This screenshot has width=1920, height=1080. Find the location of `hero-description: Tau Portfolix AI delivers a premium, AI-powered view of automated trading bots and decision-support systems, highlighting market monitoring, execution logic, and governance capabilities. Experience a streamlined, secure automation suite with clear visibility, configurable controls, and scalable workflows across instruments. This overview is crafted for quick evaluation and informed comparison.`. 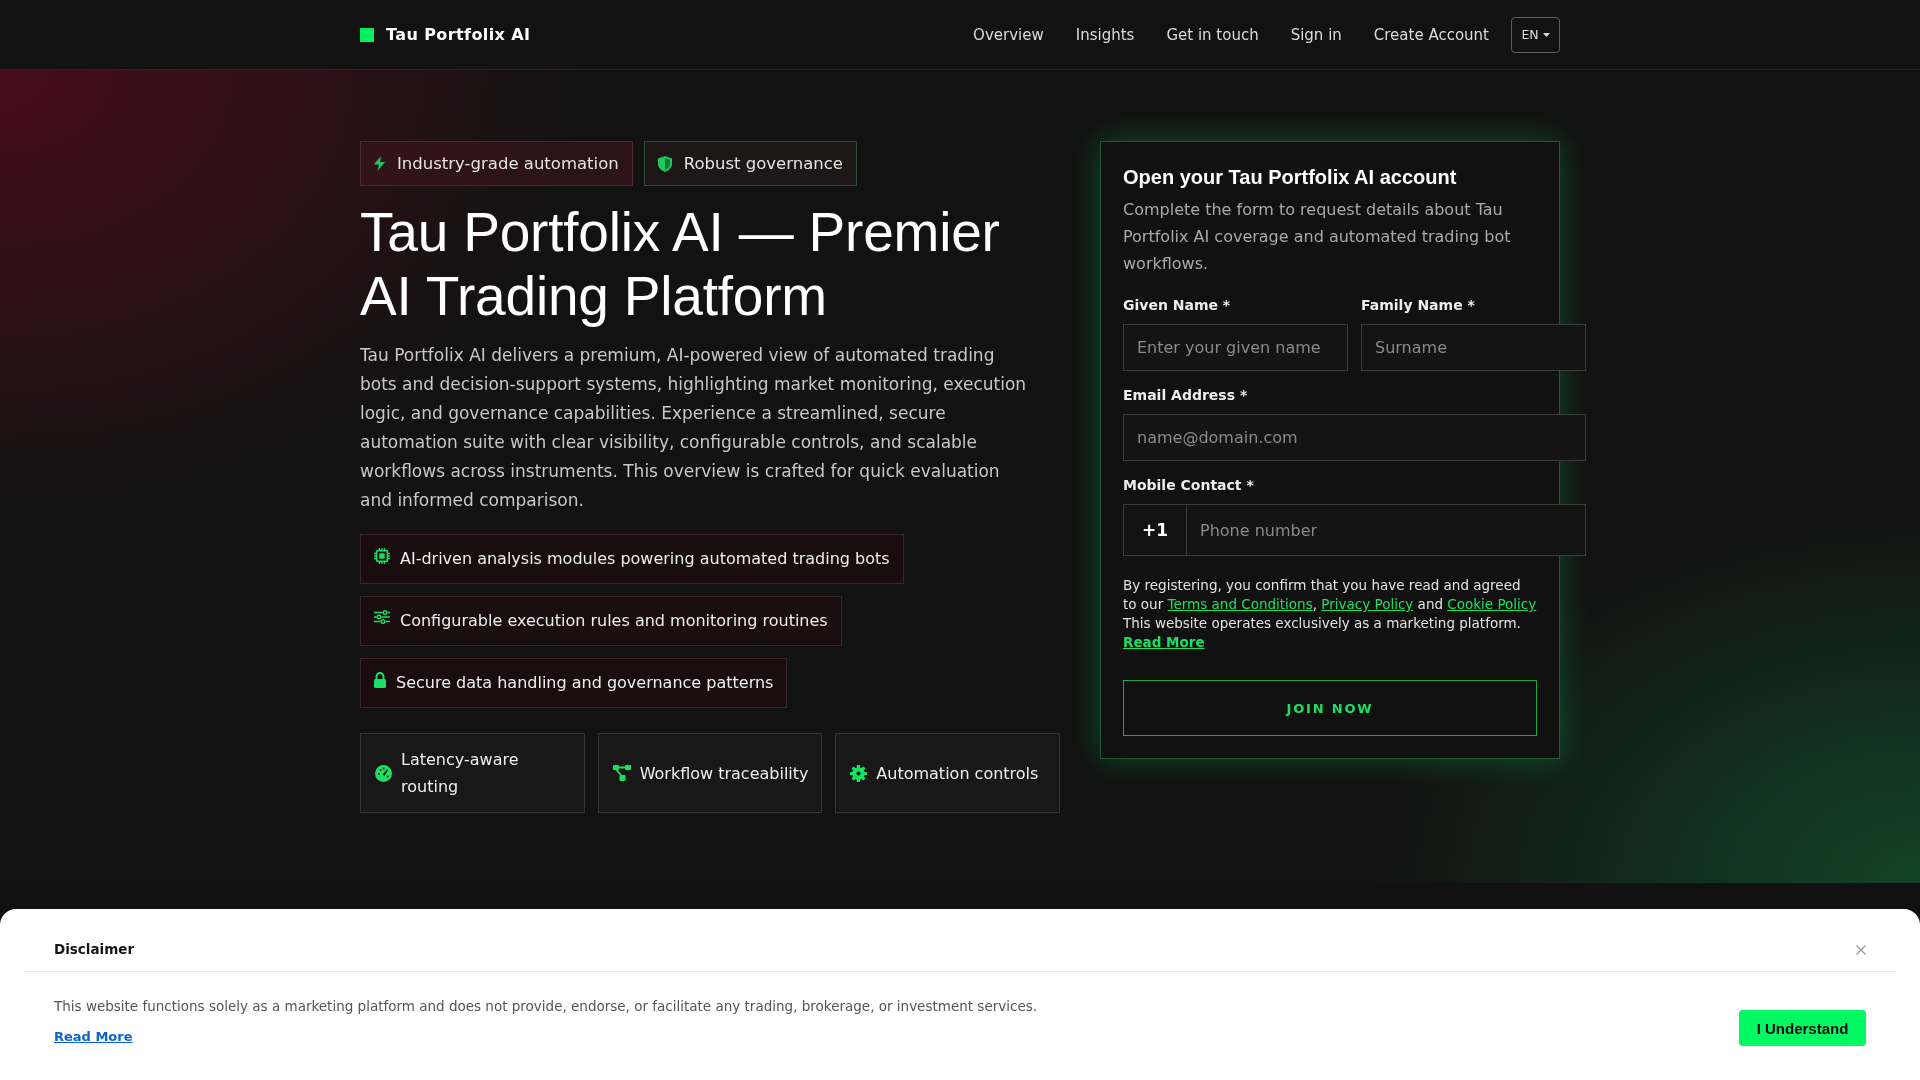

hero-description: Tau Portfolix AI delivers a premium, AI-powered view of automated trading bots and decision-support systems, highlighting market monitoring, execution logic, and governance capabilities. Experience a streamlined, secure automation suite with clear visibility, configurable controls, and scalable workflows across instruments. This overview is crafted for quick evaluation and informed comparison. is located at coordinates (694, 428).